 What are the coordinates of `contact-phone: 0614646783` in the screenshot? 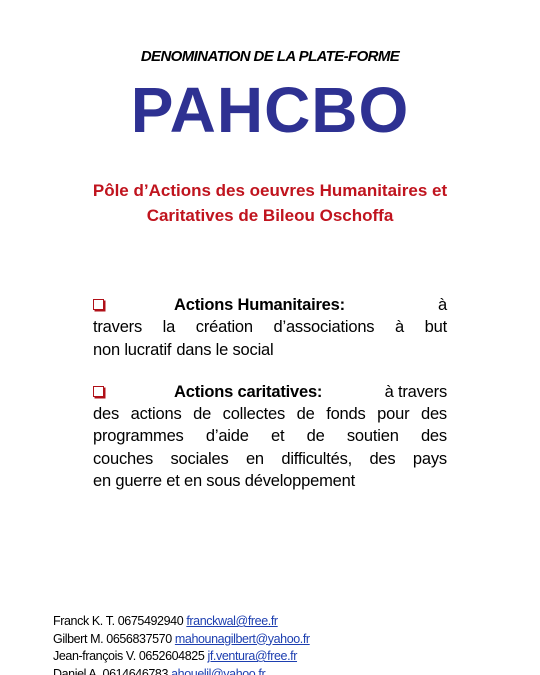 It's located at (135, 670).